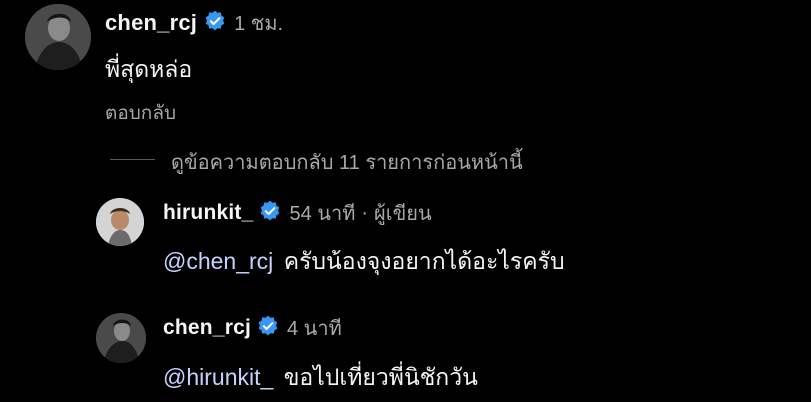 The width and height of the screenshot is (811, 402). I want to click on reply-text: @hirunkit_ ขอไปเที่ยวพี่นิชักวัน, so click(320, 378).